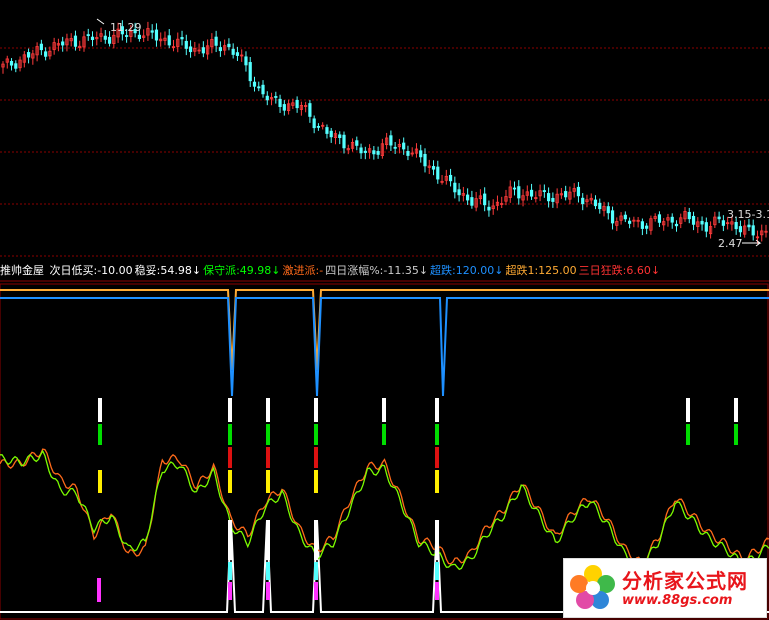 The width and height of the screenshot is (769, 620). I want to click on watermark-logo: 分析家公式网 www.88gs.com, so click(665, 588).